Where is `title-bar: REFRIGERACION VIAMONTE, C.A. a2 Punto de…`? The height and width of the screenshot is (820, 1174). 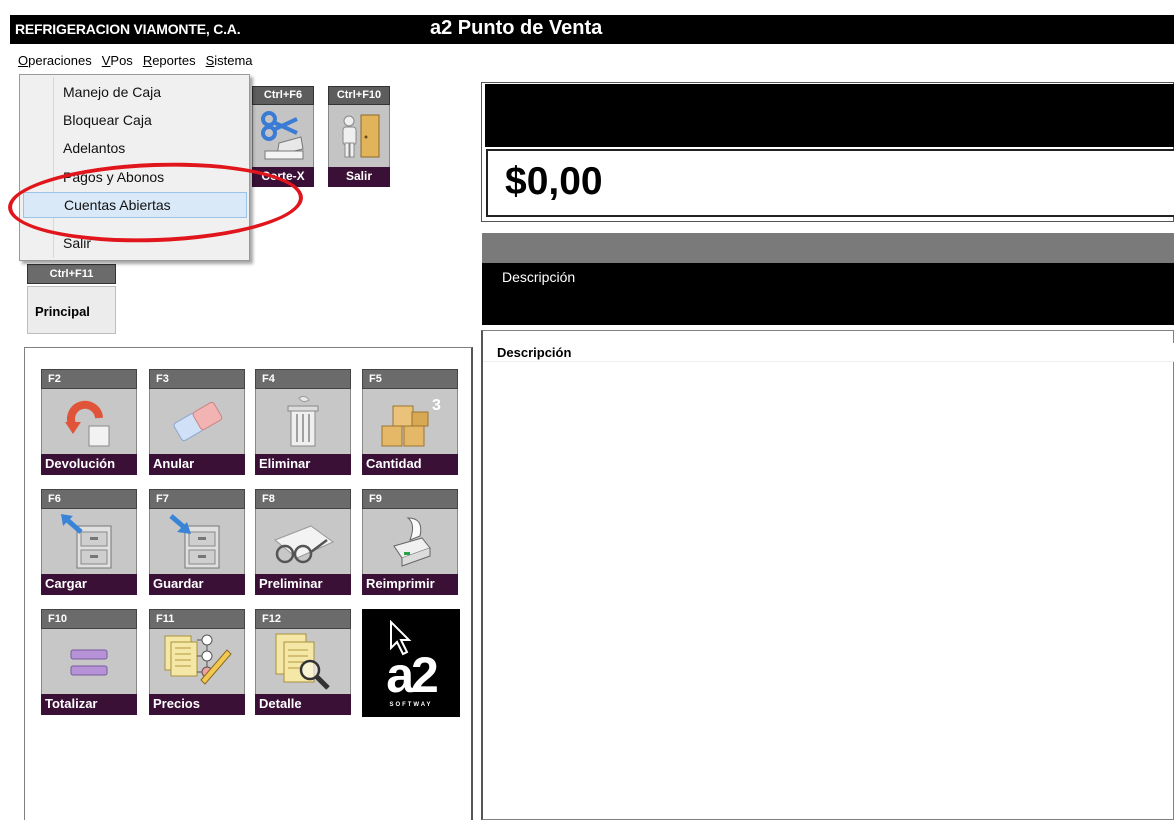
title-bar: REFRIGERACION VIAMONTE, C.A. a2 Punto de… is located at coordinates (592, 29).